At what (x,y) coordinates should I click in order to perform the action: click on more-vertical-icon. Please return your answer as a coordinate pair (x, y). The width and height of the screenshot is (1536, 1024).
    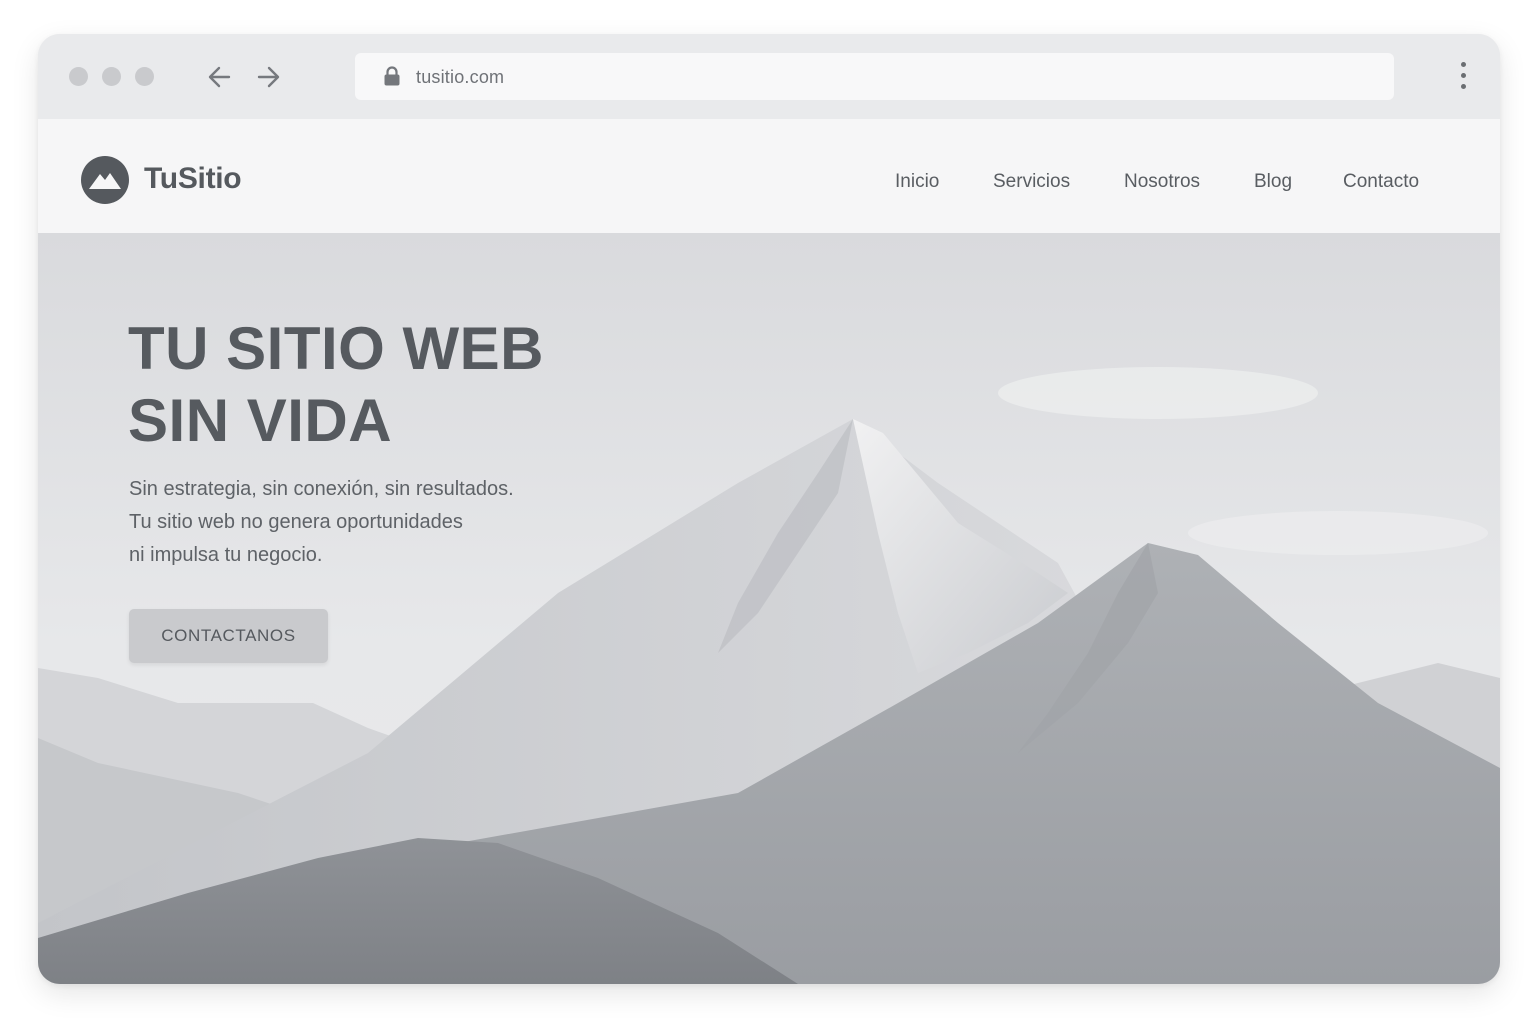
    Looking at the image, I should click on (1463, 78).